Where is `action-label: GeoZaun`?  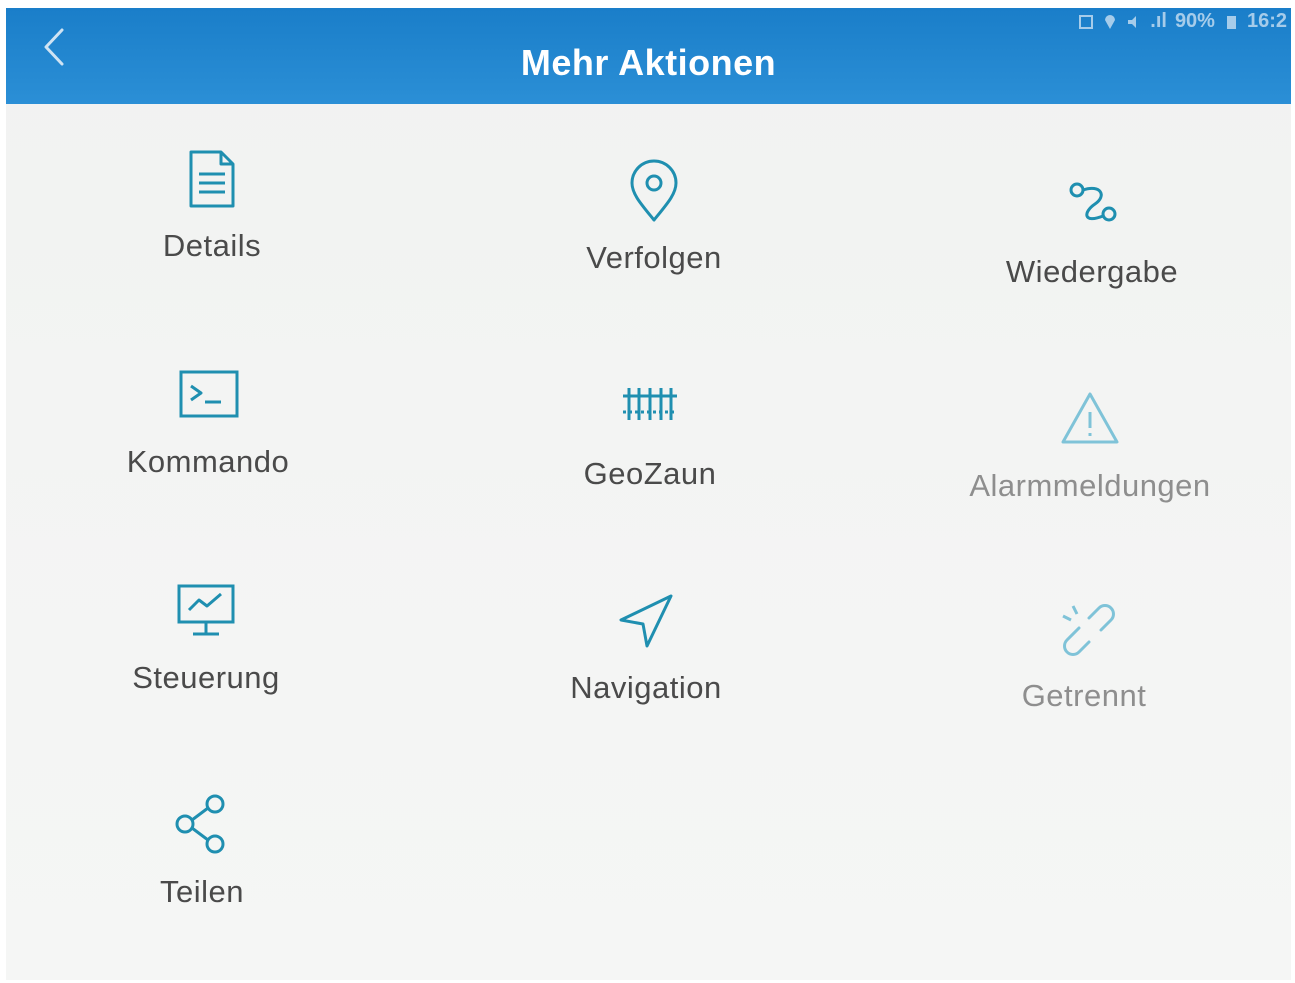
action-label: GeoZaun is located at coordinates (650, 473).